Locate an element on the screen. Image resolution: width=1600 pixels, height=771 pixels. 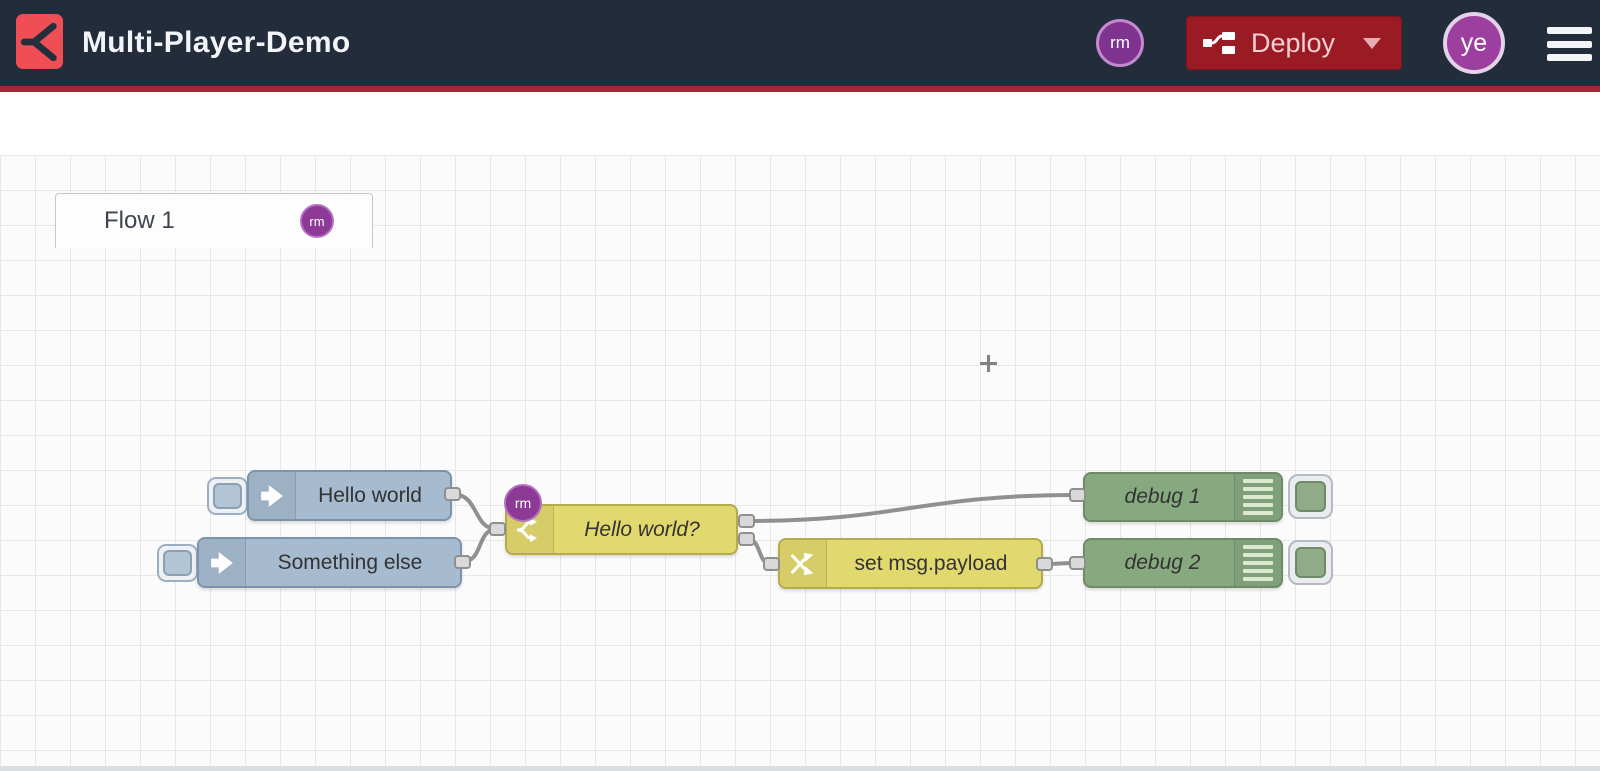
debug1-input-port is located at coordinates (1077, 495).